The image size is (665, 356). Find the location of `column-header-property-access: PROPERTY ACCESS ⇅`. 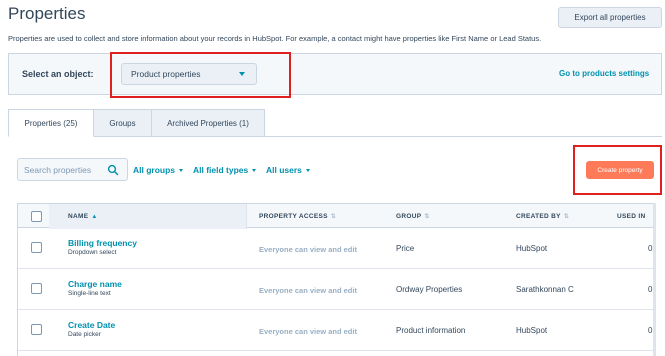

column-header-property-access: PROPERTY ACCESS ⇅ is located at coordinates (297, 216).